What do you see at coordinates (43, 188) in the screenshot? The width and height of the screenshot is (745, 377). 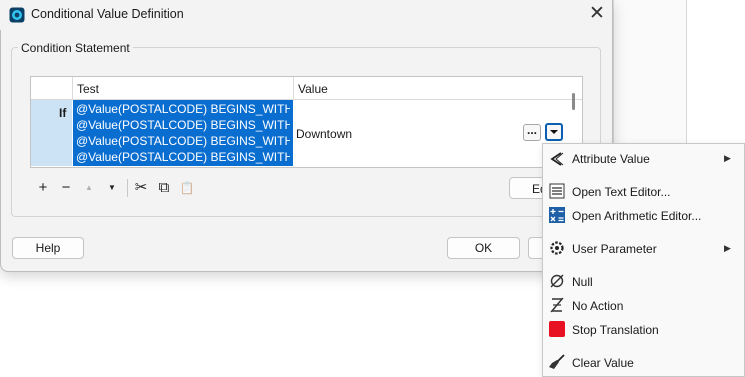 I see `add-row-button: +` at bounding box center [43, 188].